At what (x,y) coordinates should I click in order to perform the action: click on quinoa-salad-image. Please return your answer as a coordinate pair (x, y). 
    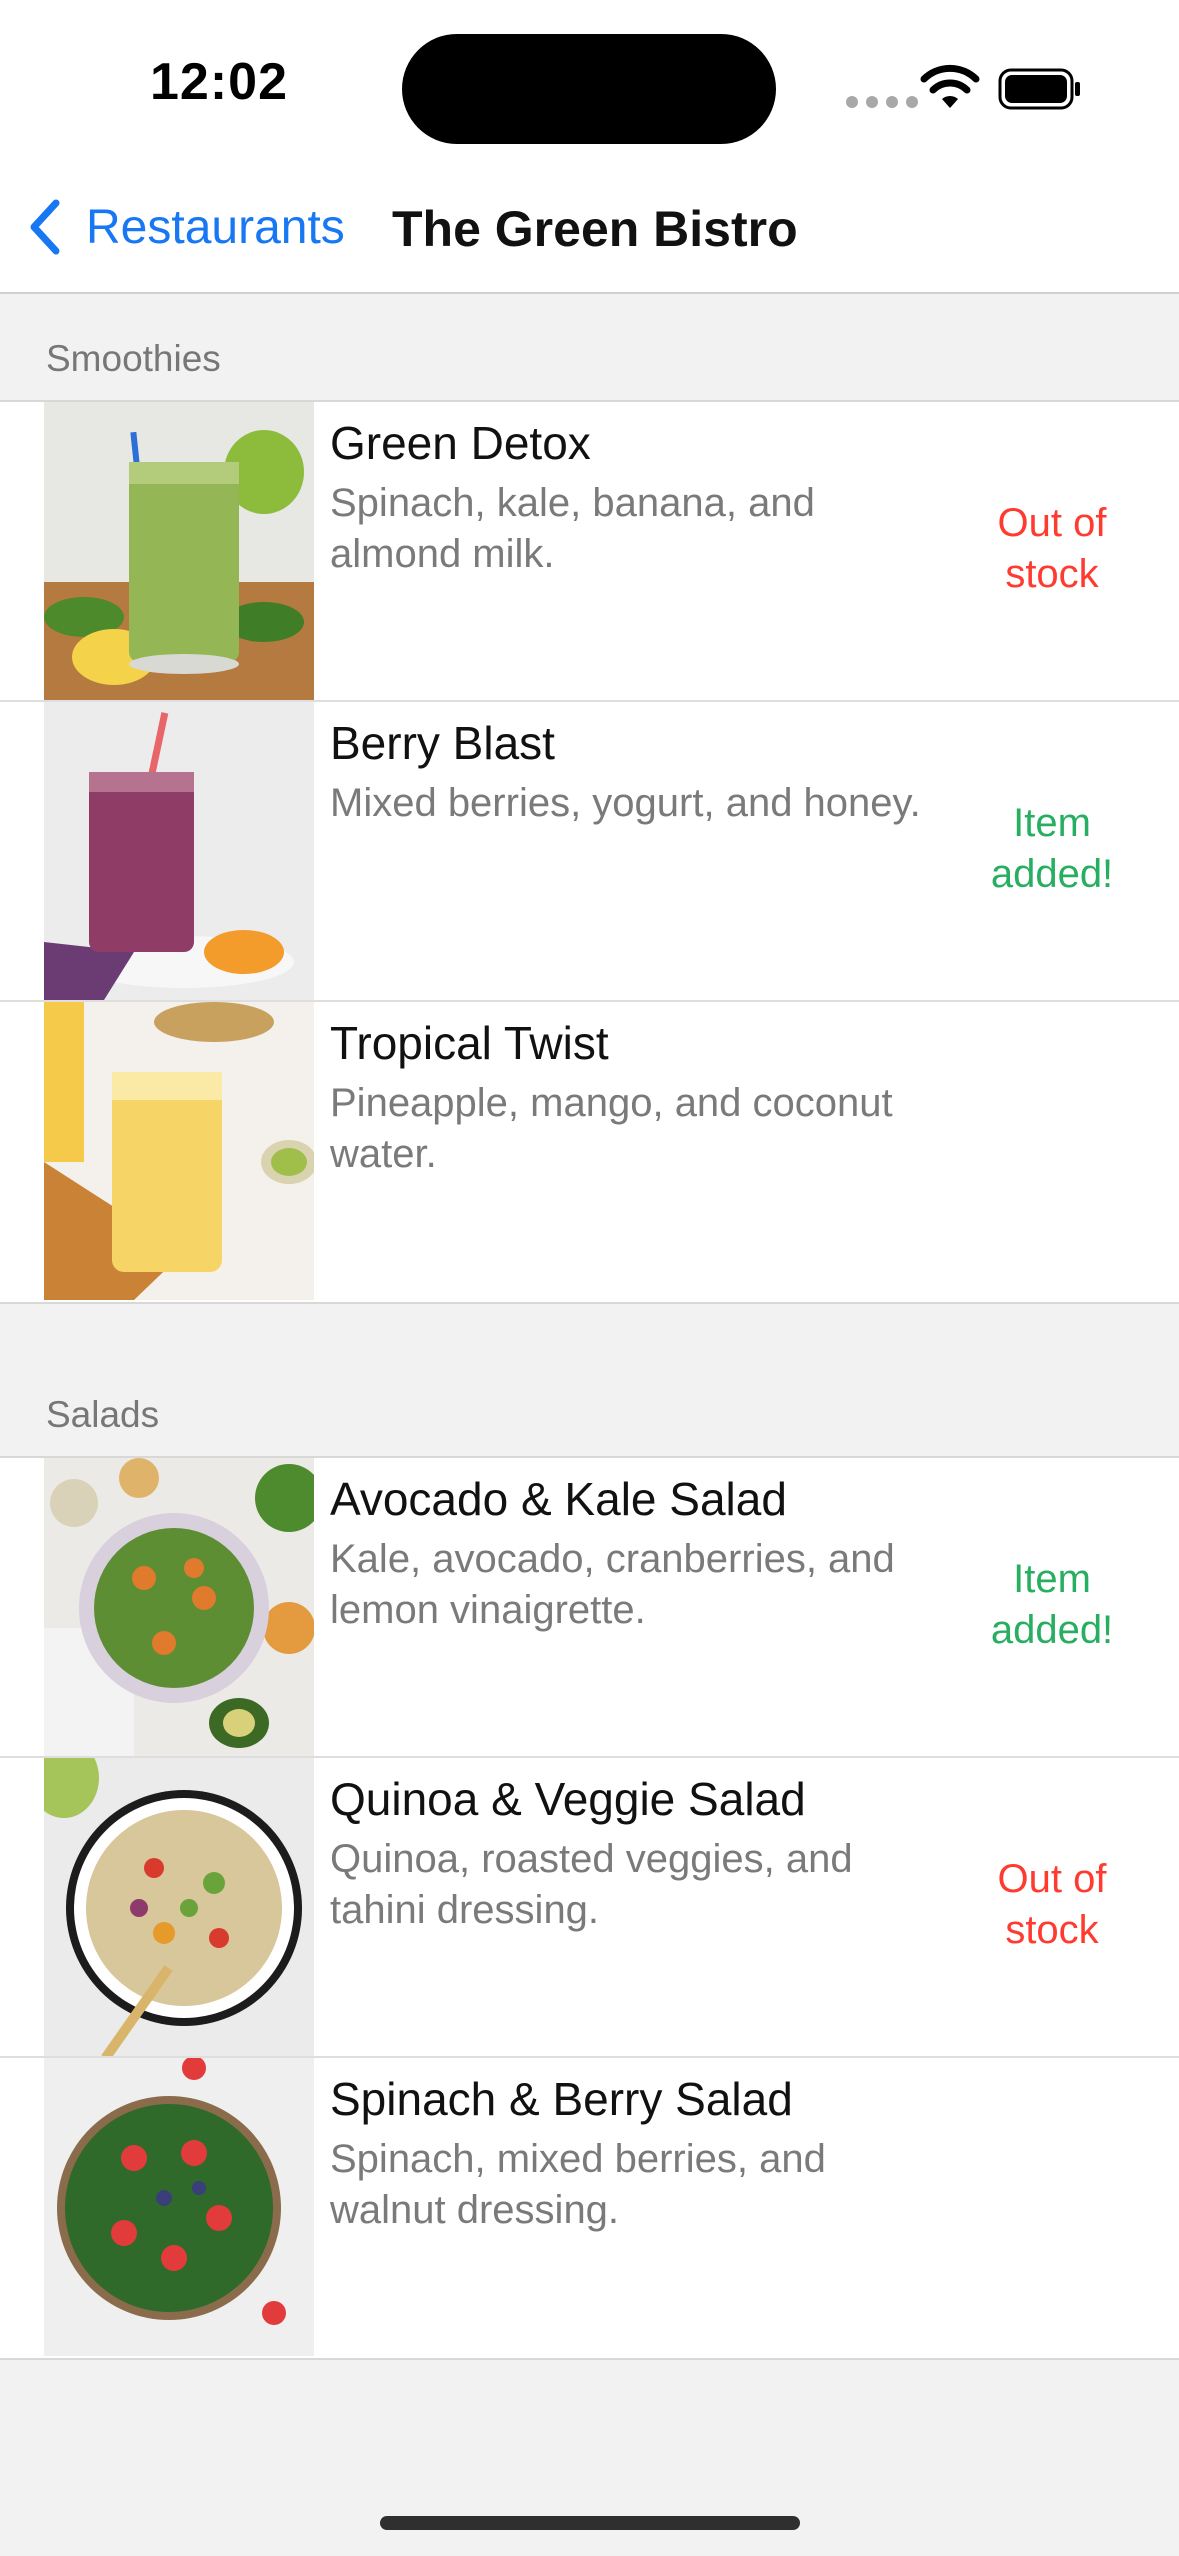
    Looking at the image, I should click on (179, 1907).